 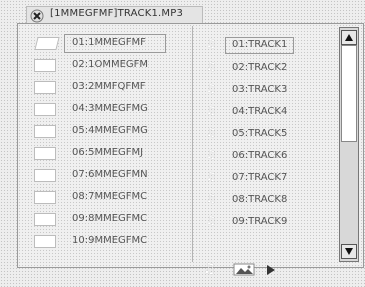 What do you see at coordinates (260, 221) in the screenshot?
I see `track-label: 09:TRACK9` at bounding box center [260, 221].